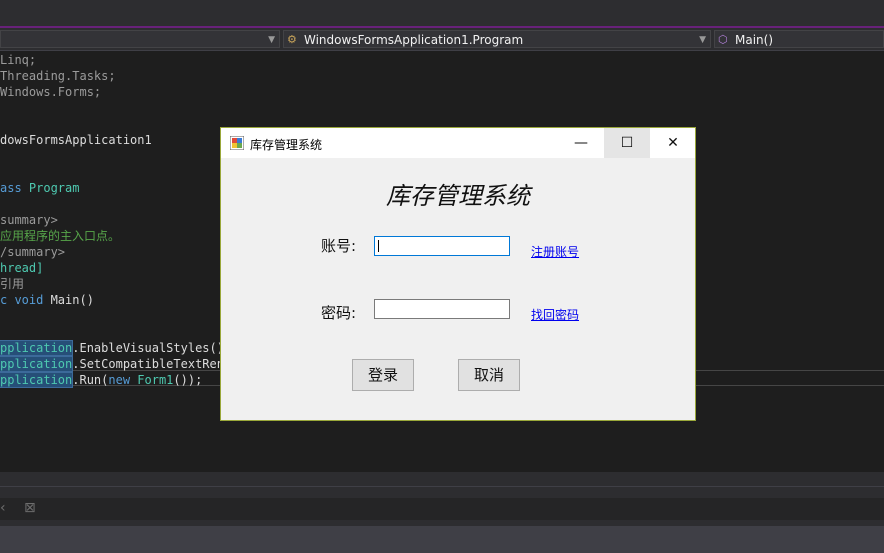 This screenshot has width=884, height=553. Describe the element at coordinates (414, 40) in the screenshot. I see `class-combo-text: WindowsFormsApplication1.Program` at that location.